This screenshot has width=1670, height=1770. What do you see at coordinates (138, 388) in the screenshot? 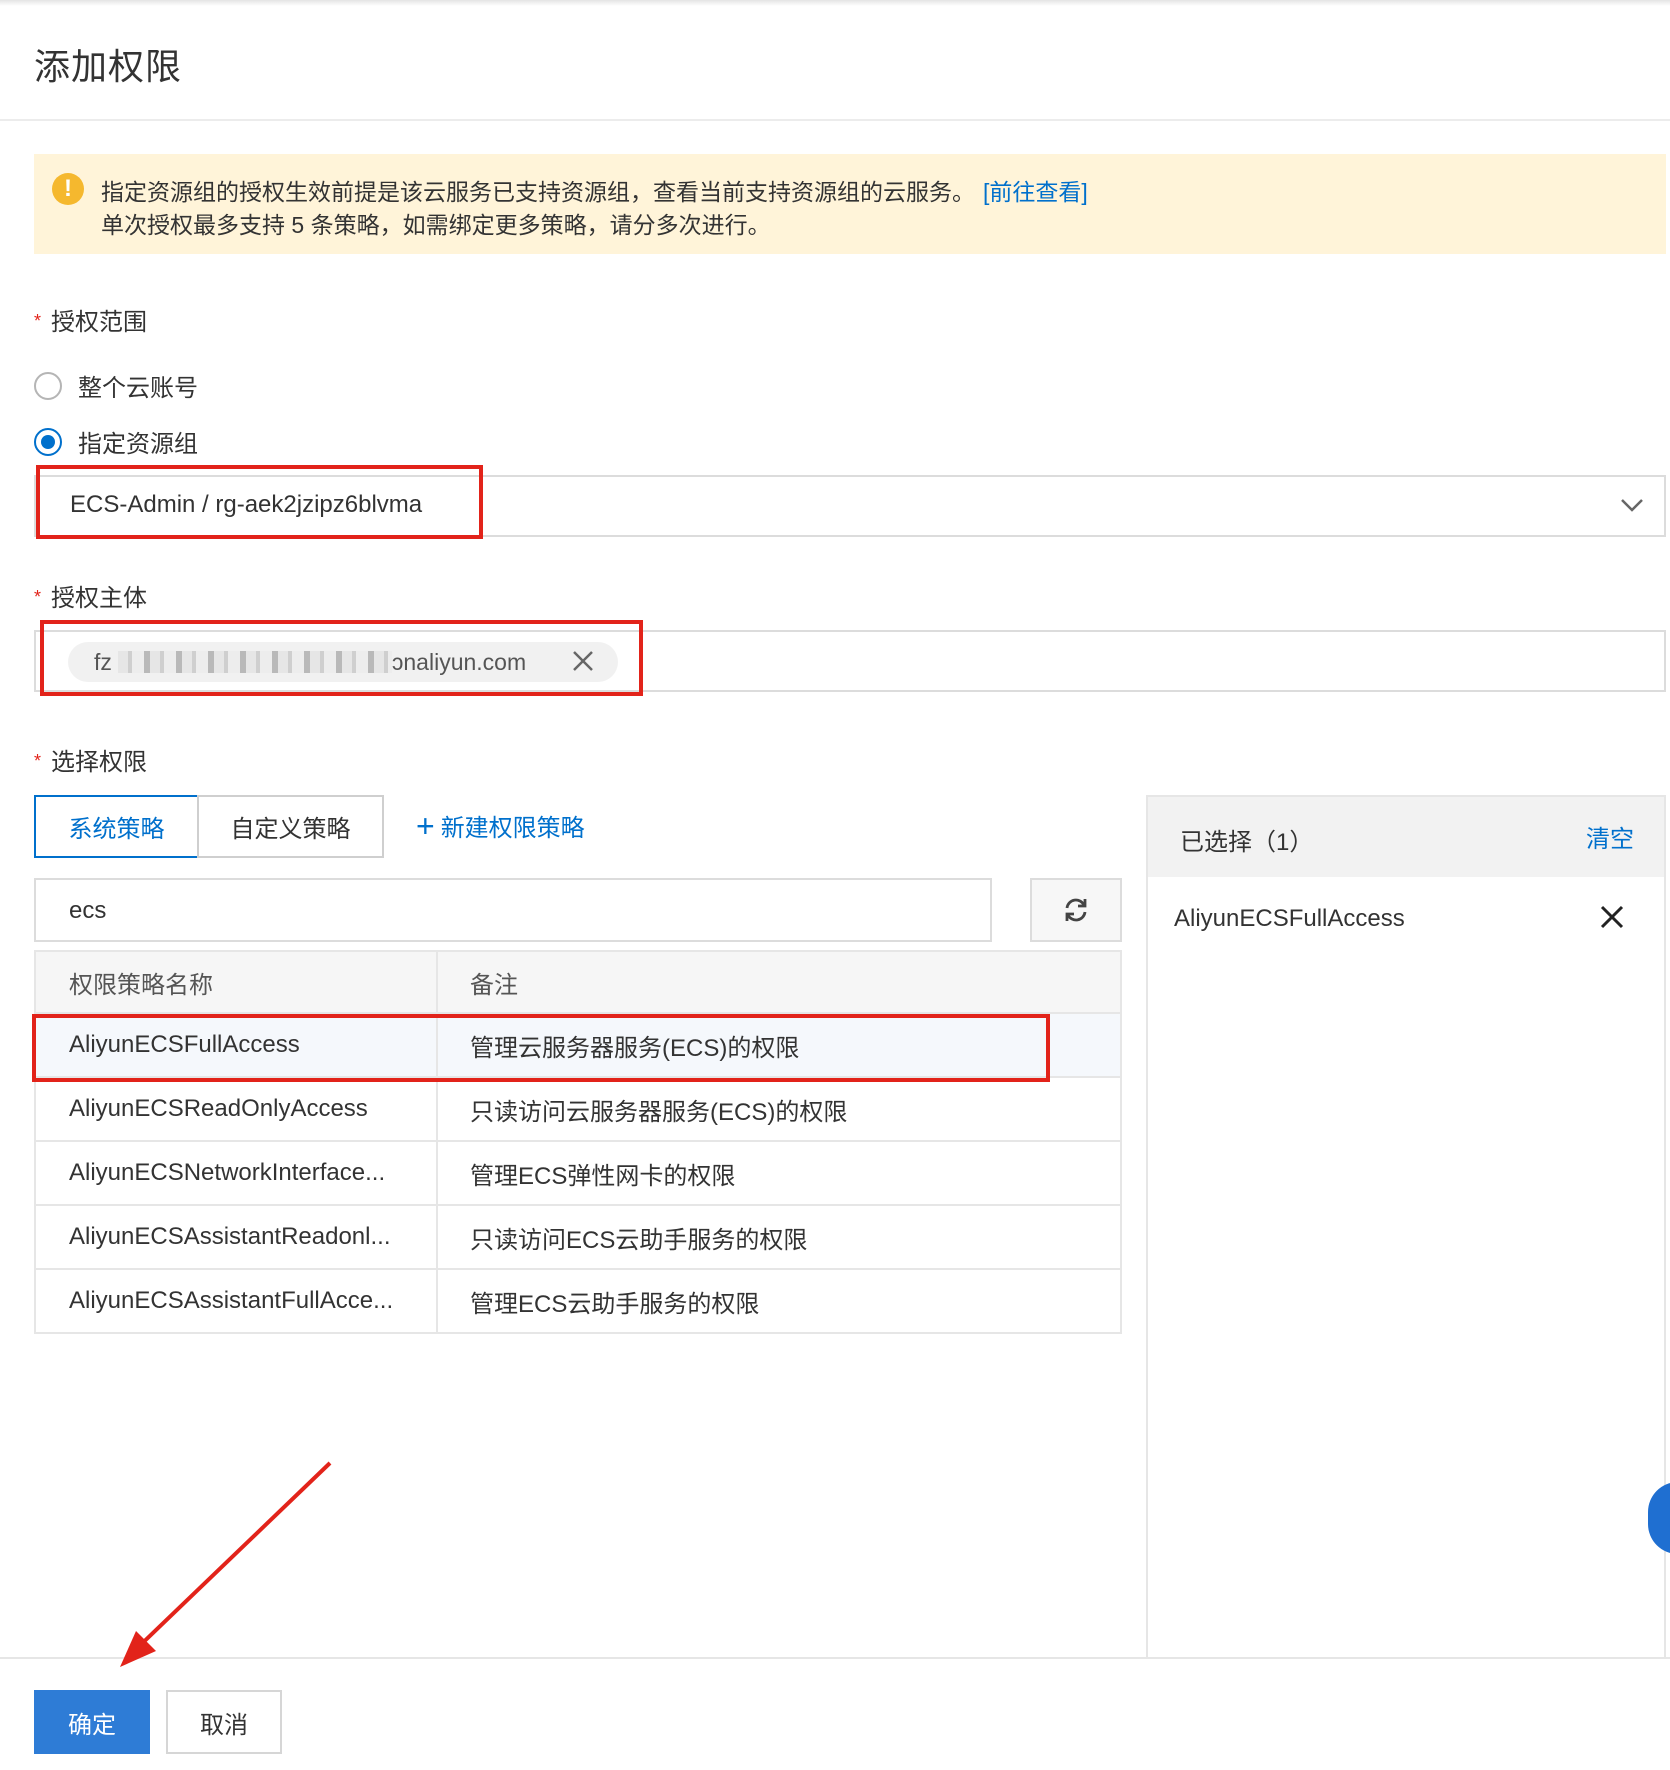
I see `radio-label: 整个云账号` at bounding box center [138, 388].